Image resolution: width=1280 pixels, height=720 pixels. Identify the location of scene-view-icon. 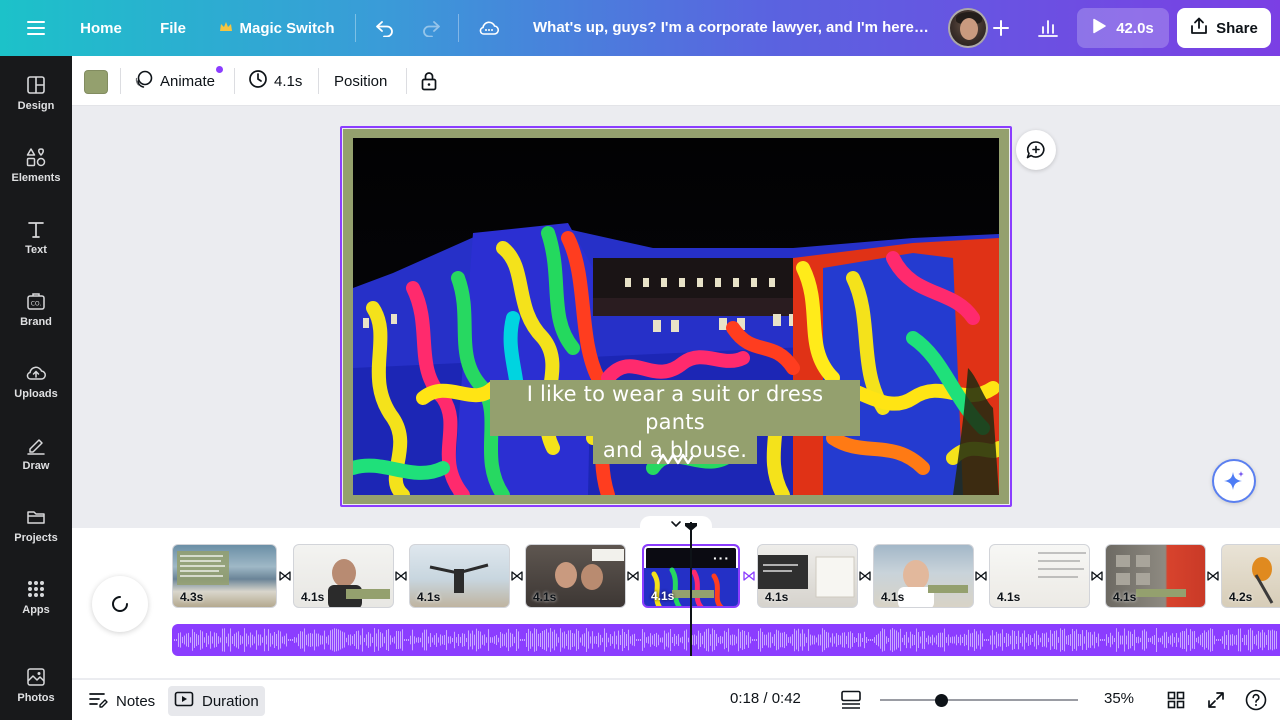
(851, 700).